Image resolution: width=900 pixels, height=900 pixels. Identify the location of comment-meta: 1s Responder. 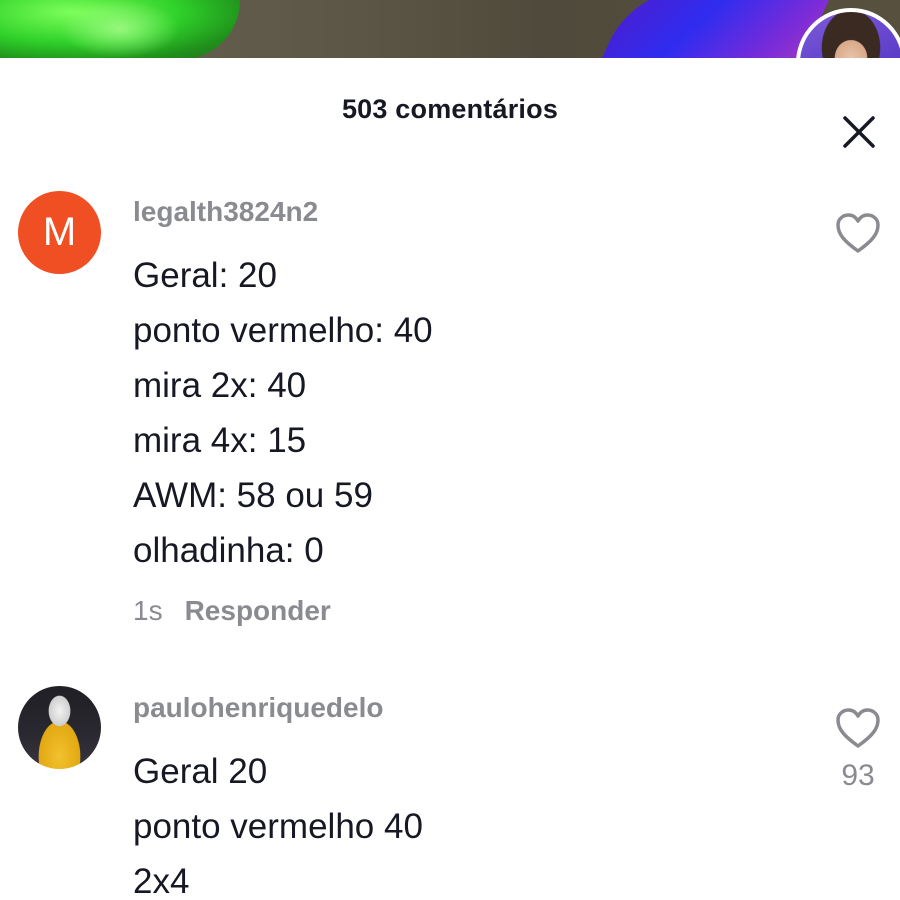
(232, 611).